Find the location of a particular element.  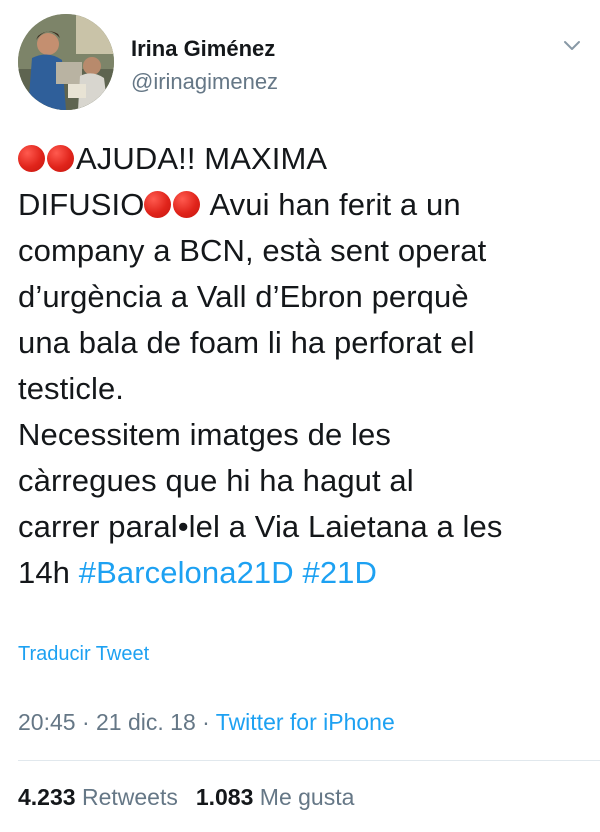

hashtag-link-21d: #21D is located at coordinates (339, 572).